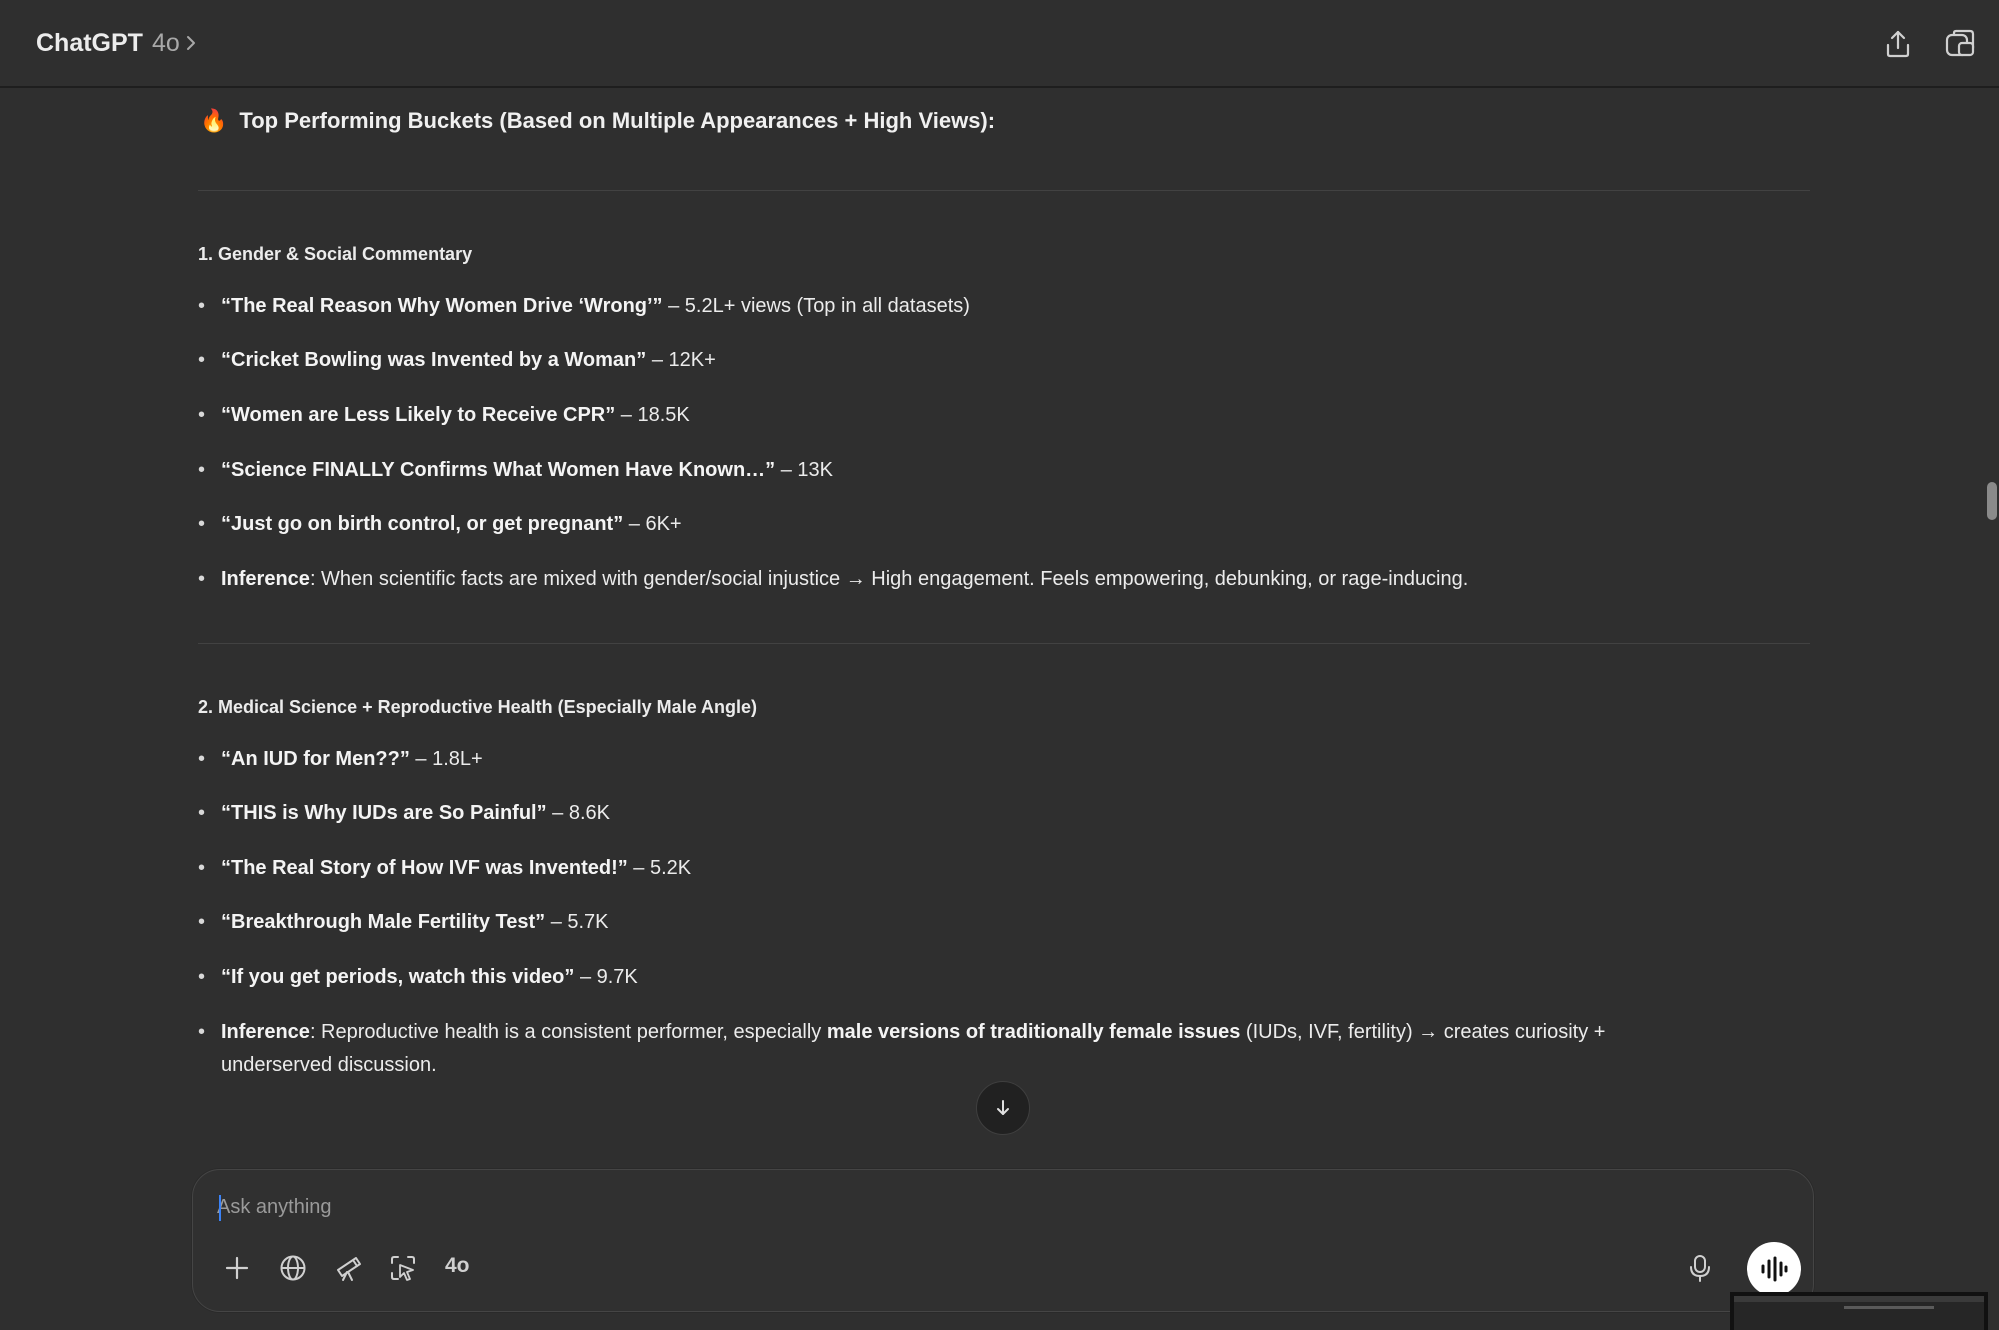 The image size is (1999, 1330). I want to click on item-detail: – 5.7K, so click(577, 922).